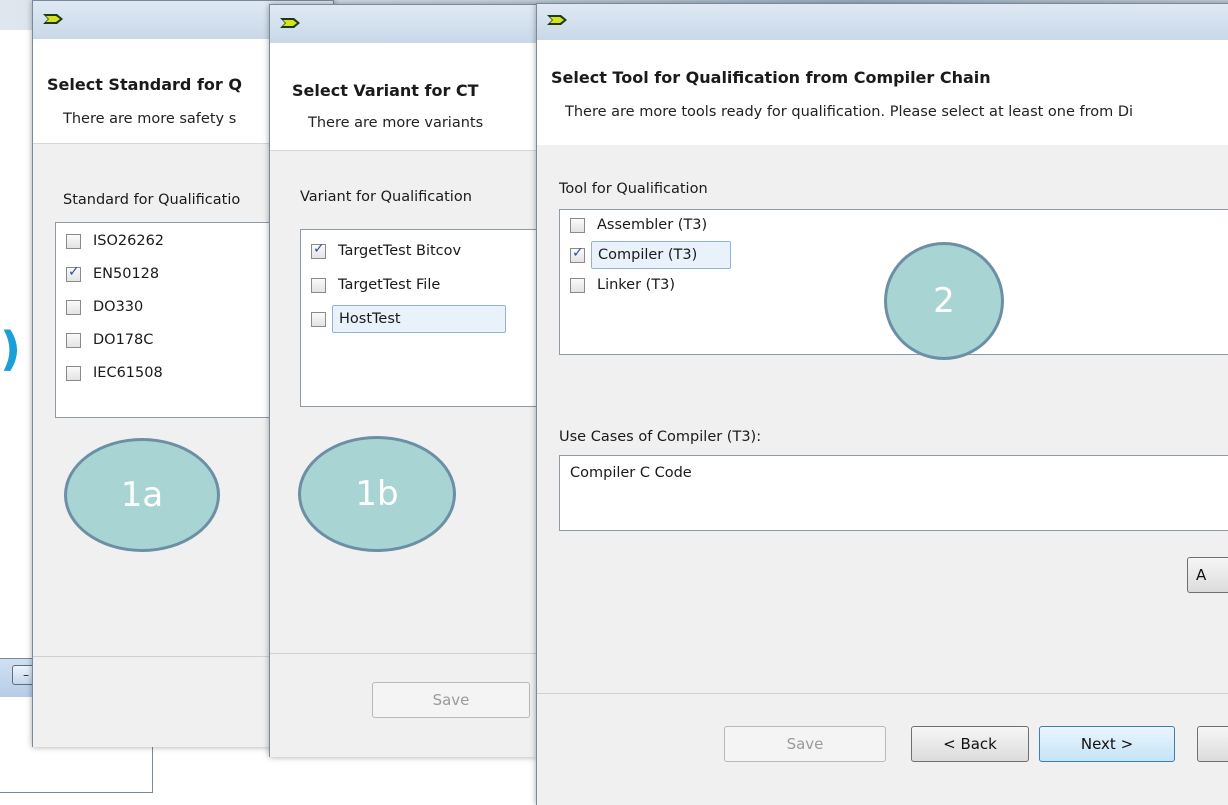 This screenshot has height=805, width=1228. What do you see at coordinates (660, 437) in the screenshot?
I see `usecases-label: Use Cases of Compiler (T3):` at bounding box center [660, 437].